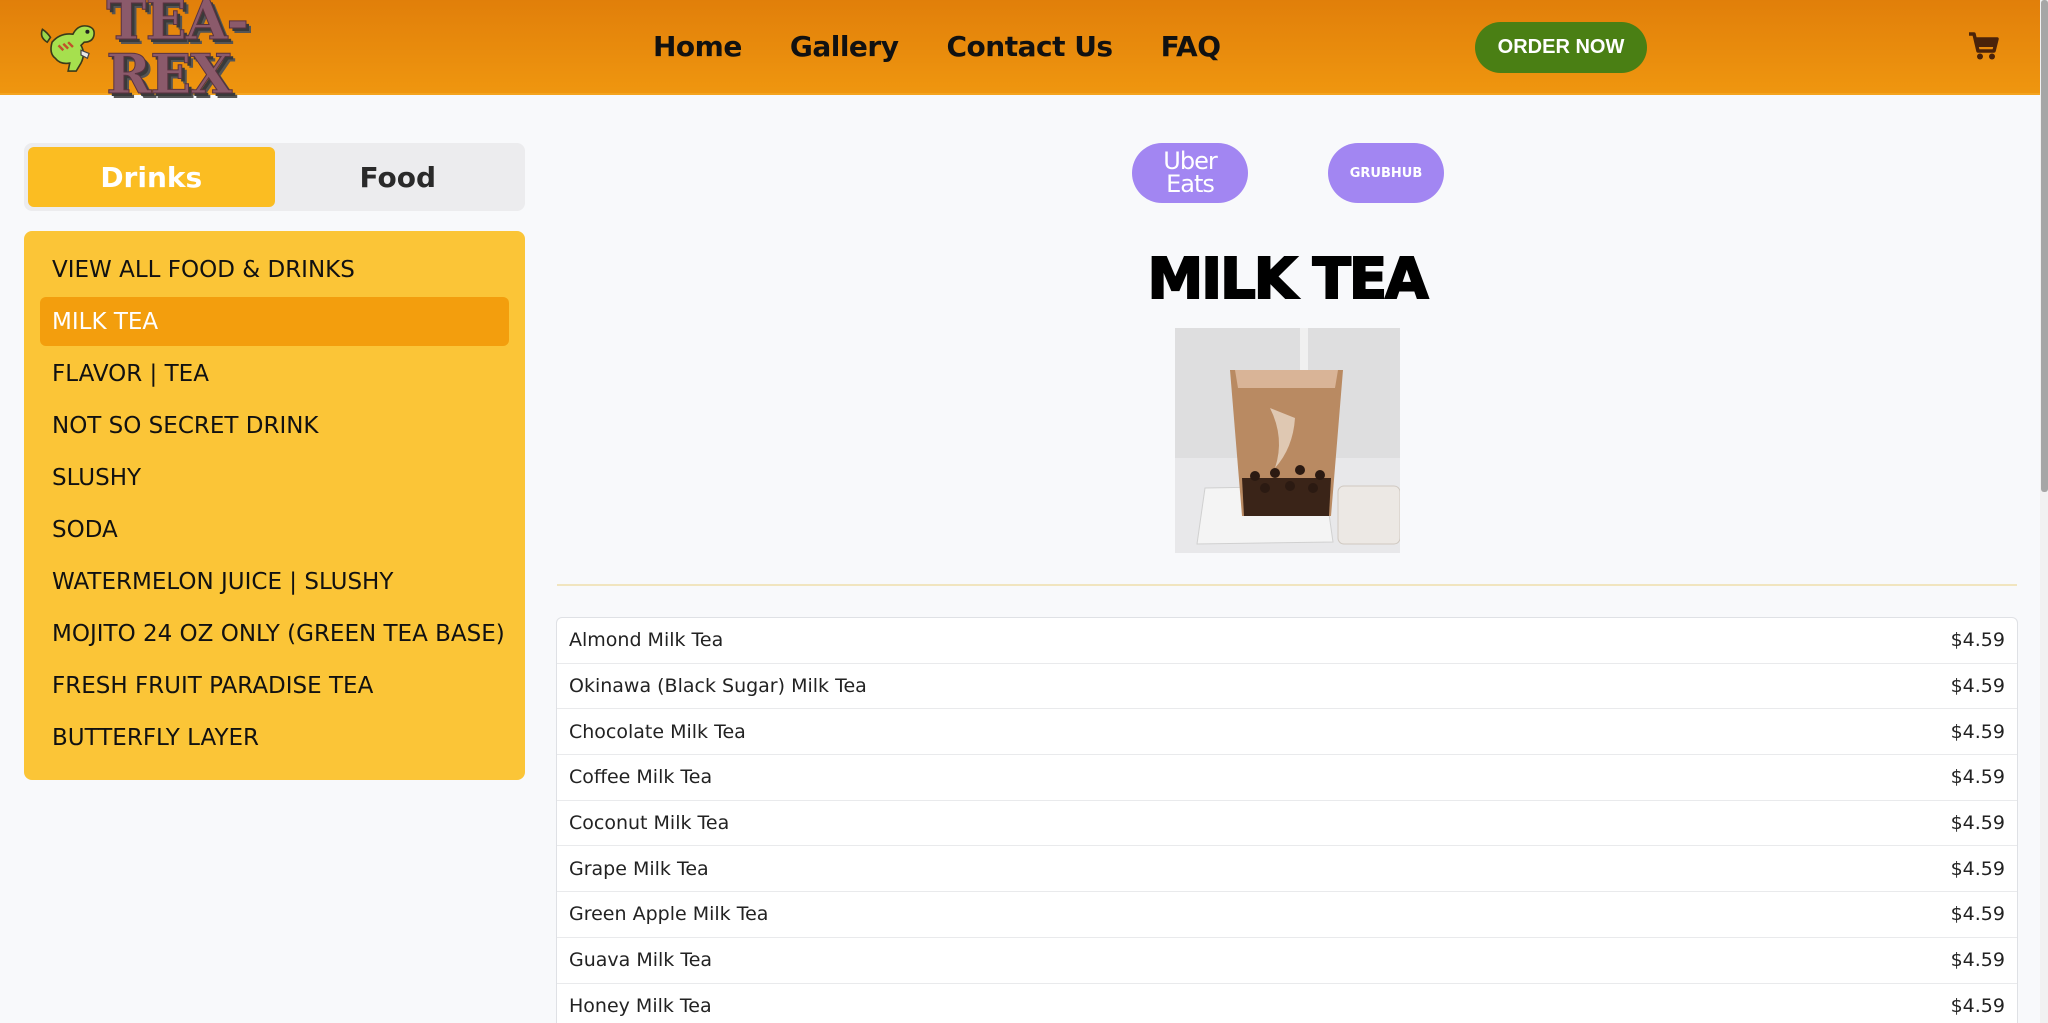 This screenshot has width=2048, height=1023. What do you see at coordinates (151, 177) in the screenshot?
I see `tab-drinks: Drinks` at bounding box center [151, 177].